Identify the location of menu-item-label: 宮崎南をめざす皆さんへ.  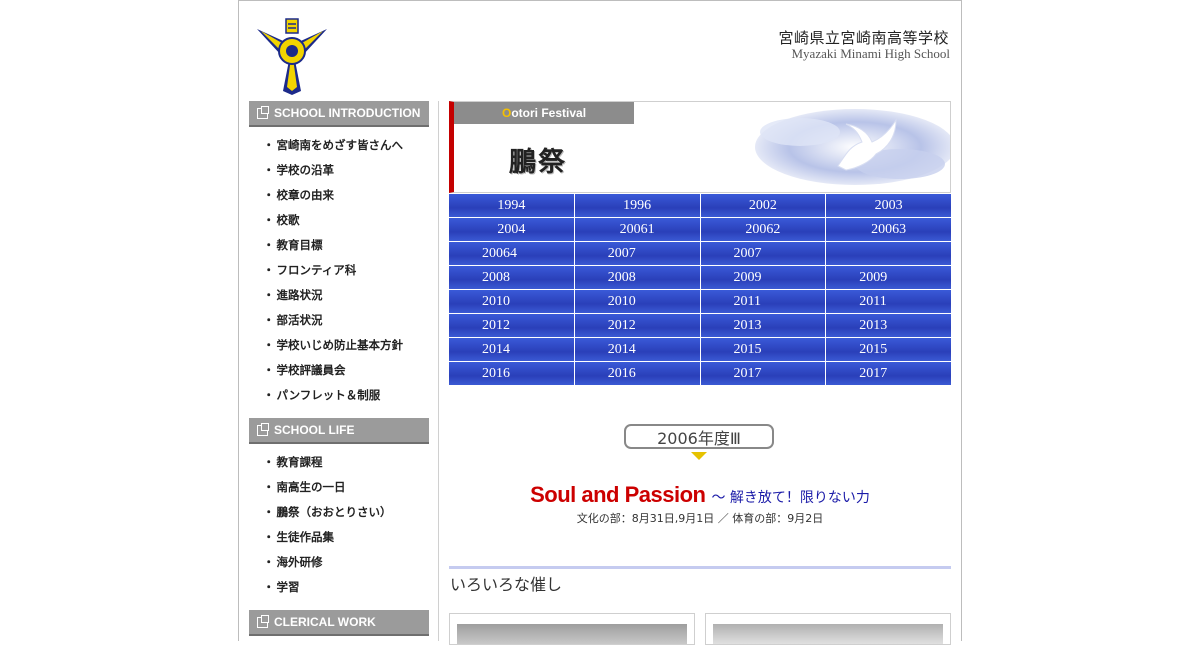
(340, 145).